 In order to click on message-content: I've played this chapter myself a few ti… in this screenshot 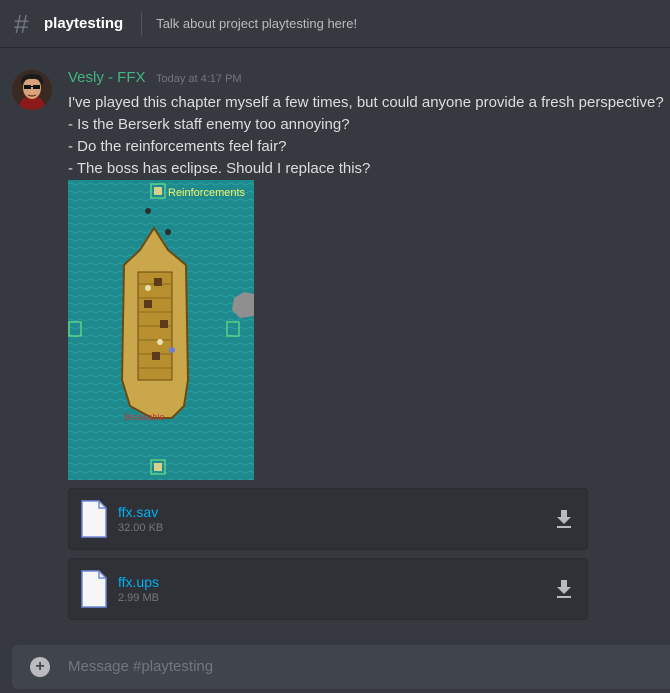, I will do `click(368, 136)`.